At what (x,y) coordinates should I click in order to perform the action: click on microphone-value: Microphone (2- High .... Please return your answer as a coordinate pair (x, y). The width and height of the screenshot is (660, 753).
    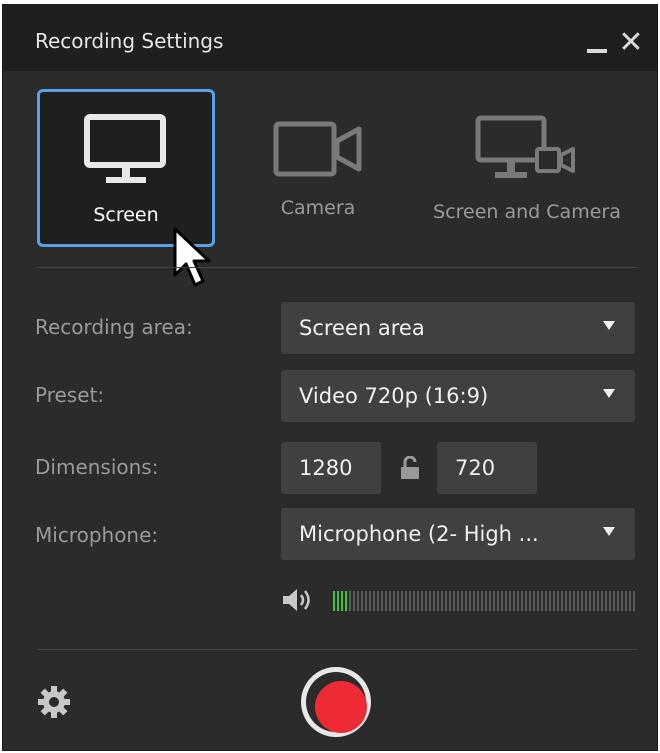
    Looking at the image, I should click on (419, 534).